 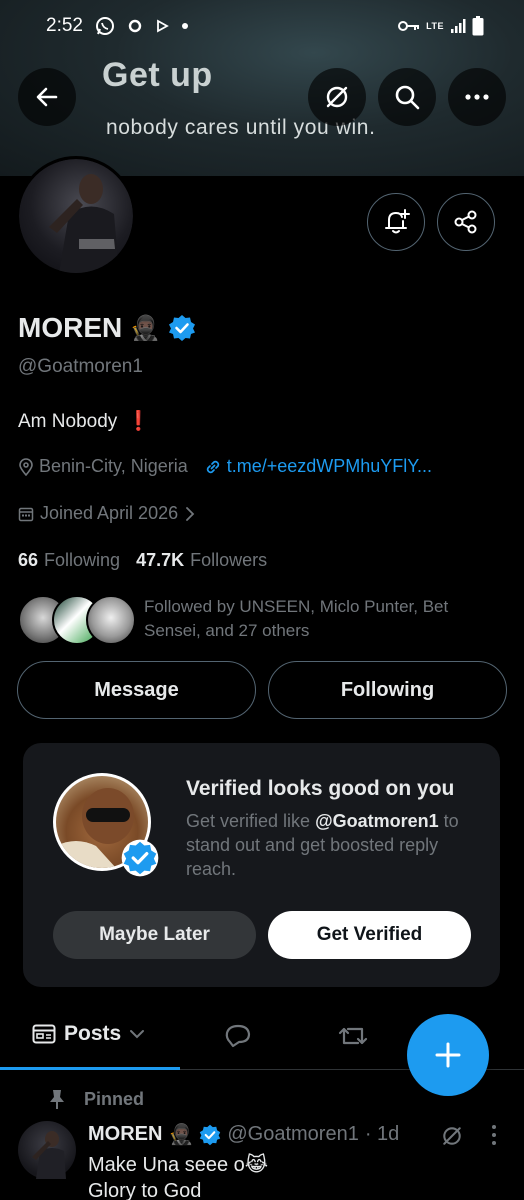 I want to click on post-line: Make Una seee o😹, so click(x=178, y=1165).